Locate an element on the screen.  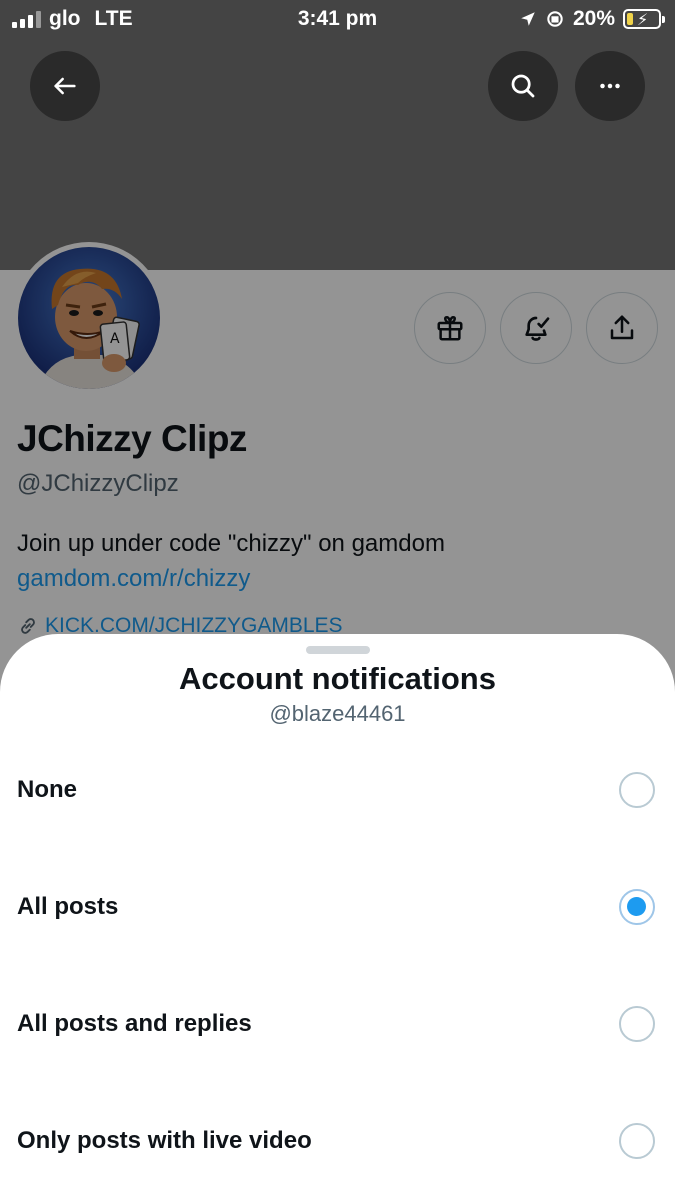
option-none: None is located at coordinates (337, 790).